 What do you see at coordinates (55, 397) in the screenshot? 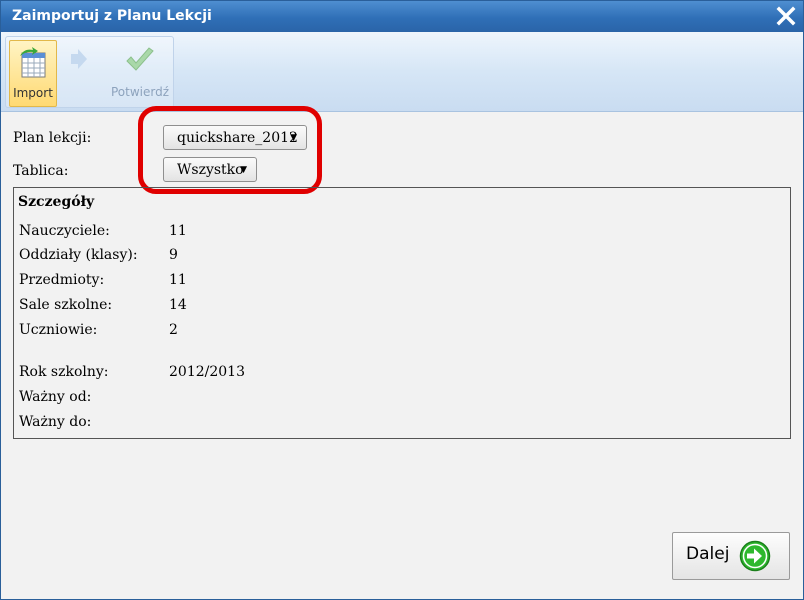
I see `valid-from-label: Ważny od:` at bounding box center [55, 397].